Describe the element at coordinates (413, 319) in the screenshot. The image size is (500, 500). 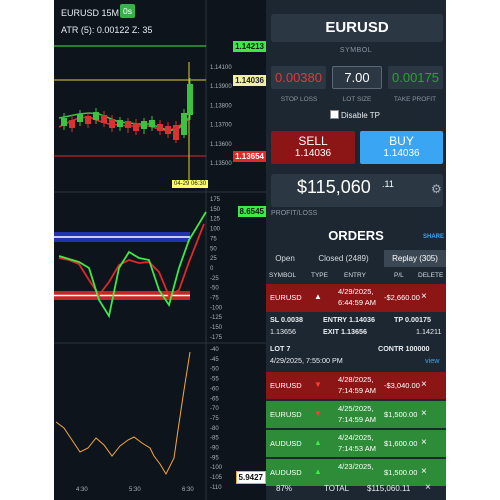
I see `detail-tp: TP 0.00175` at that location.